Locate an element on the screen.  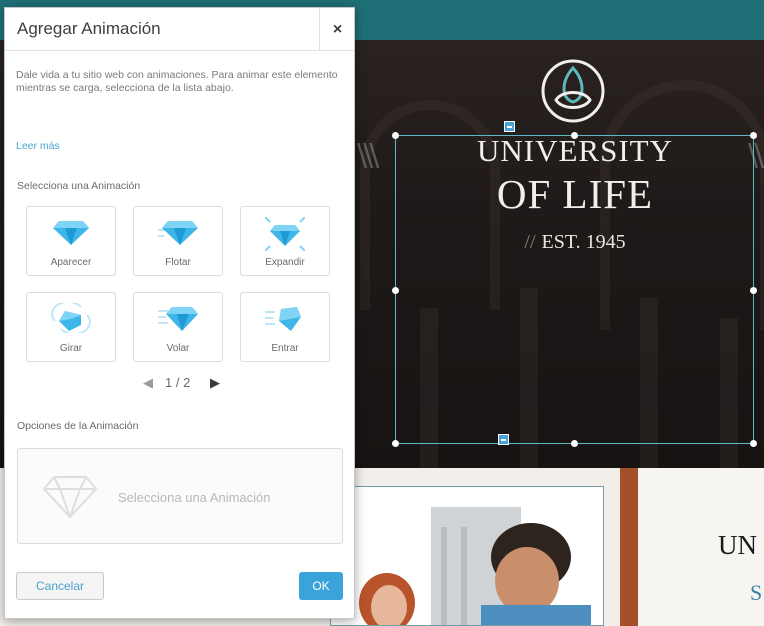
diamond-float-icon is located at coordinates (178, 233).